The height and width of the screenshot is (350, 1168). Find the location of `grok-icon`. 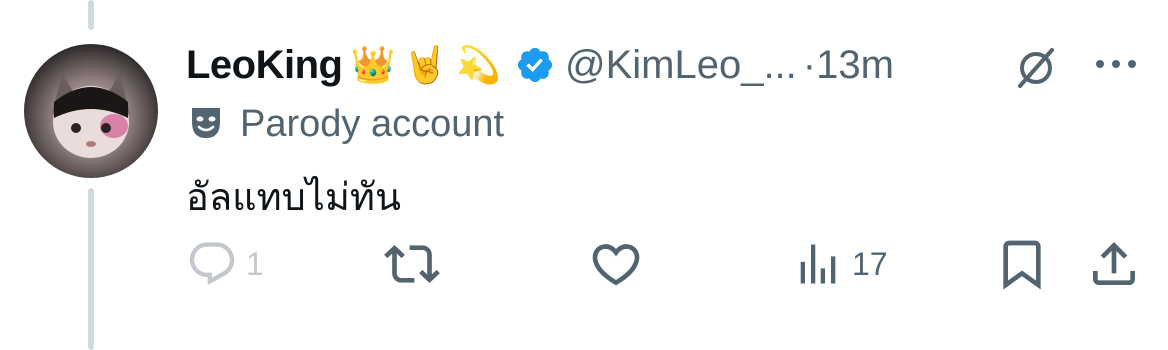

grok-icon is located at coordinates (1036, 68).